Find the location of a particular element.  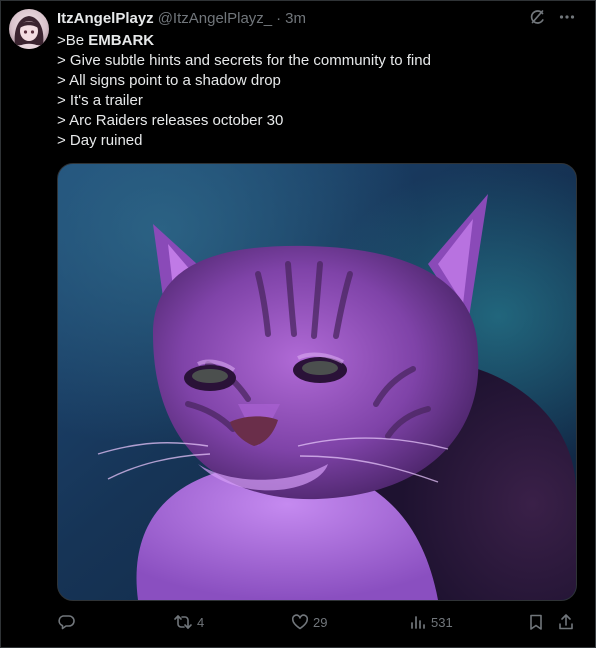

like-count: 29 is located at coordinates (320, 622).